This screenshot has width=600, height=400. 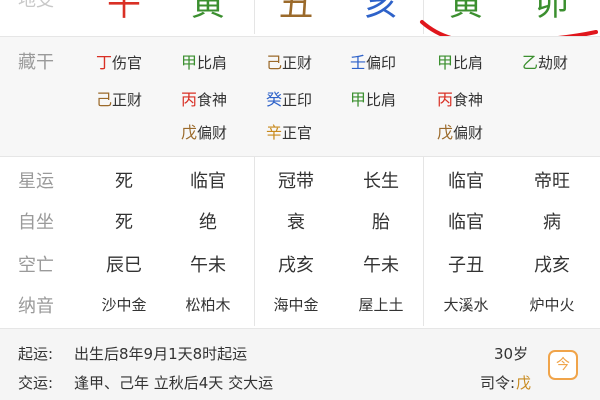 What do you see at coordinates (296, 305) in the screenshot?
I see `row-cell: 海中金` at bounding box center [296, 305].